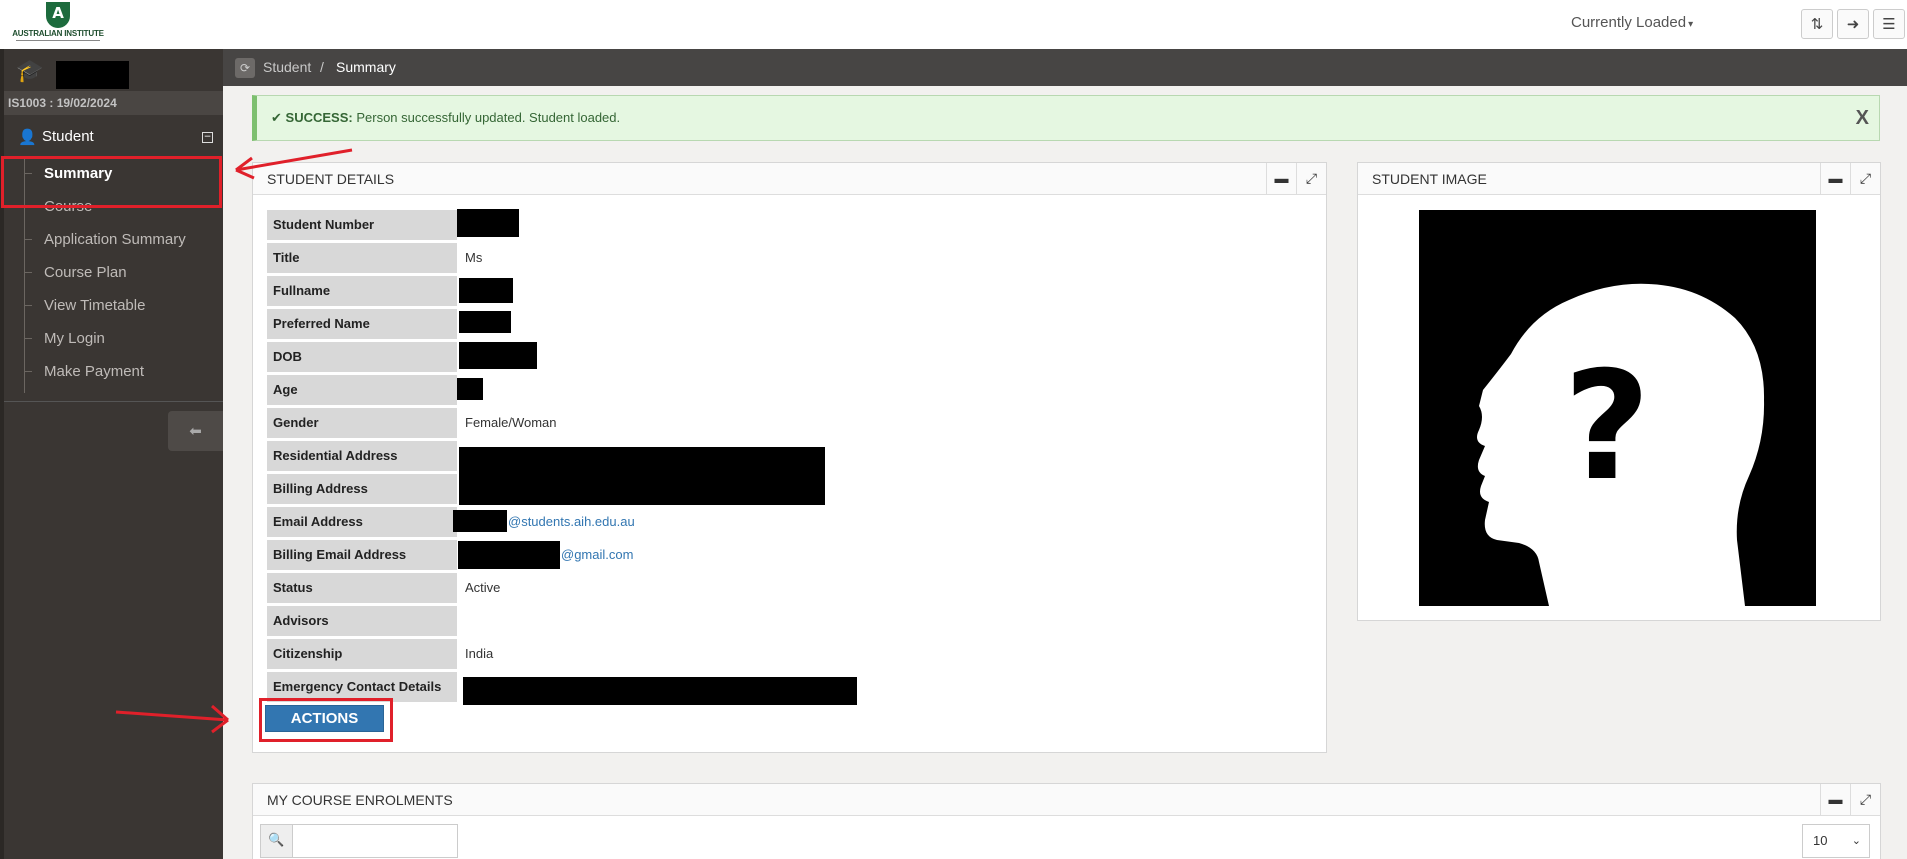  What do you see at coordinates (234, 441) in the screenshot?
I see `annotation-arrows` at bounding box center [234, 441].